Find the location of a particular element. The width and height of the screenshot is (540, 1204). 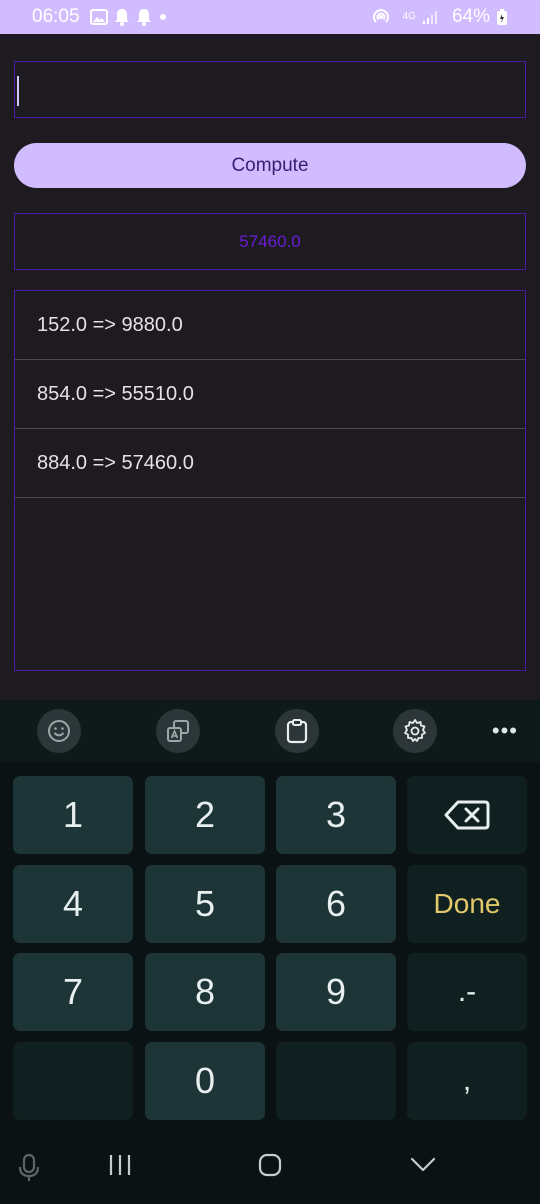

backspace-key is located at coordinates (467, 815).